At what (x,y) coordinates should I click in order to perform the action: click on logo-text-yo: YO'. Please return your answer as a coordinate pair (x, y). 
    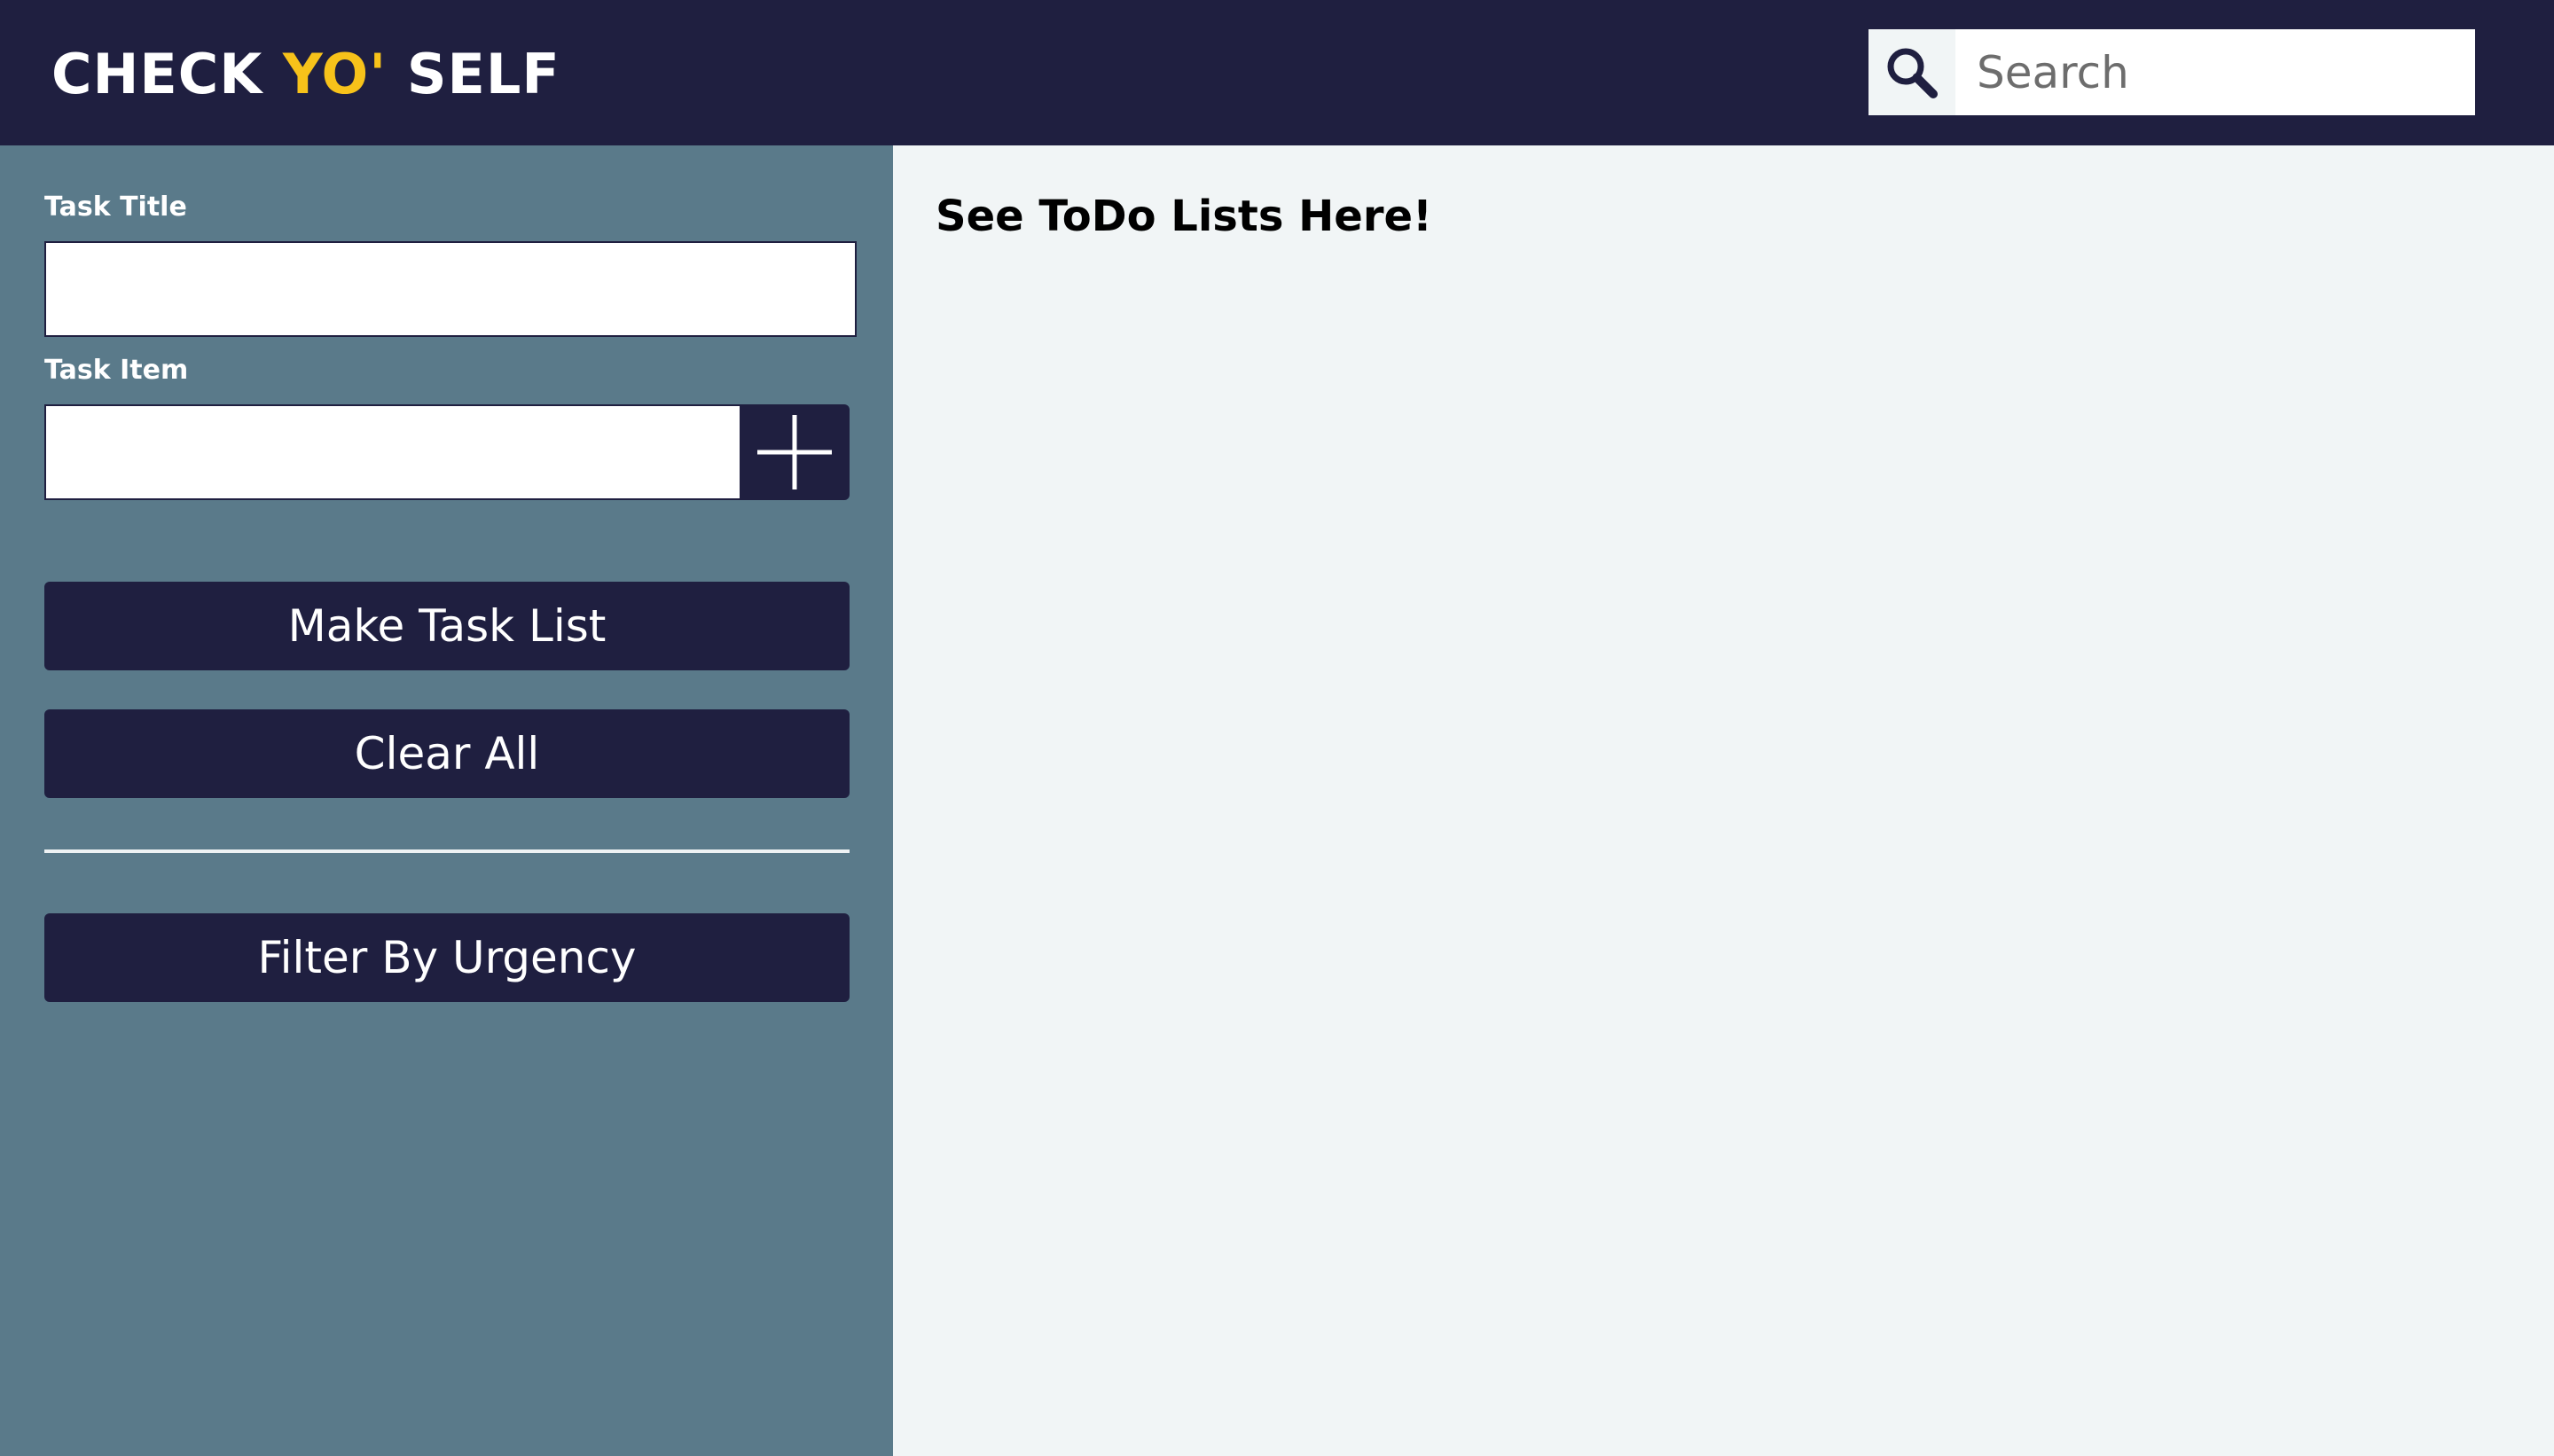
    Looking at the image, I should click on (335, 74).